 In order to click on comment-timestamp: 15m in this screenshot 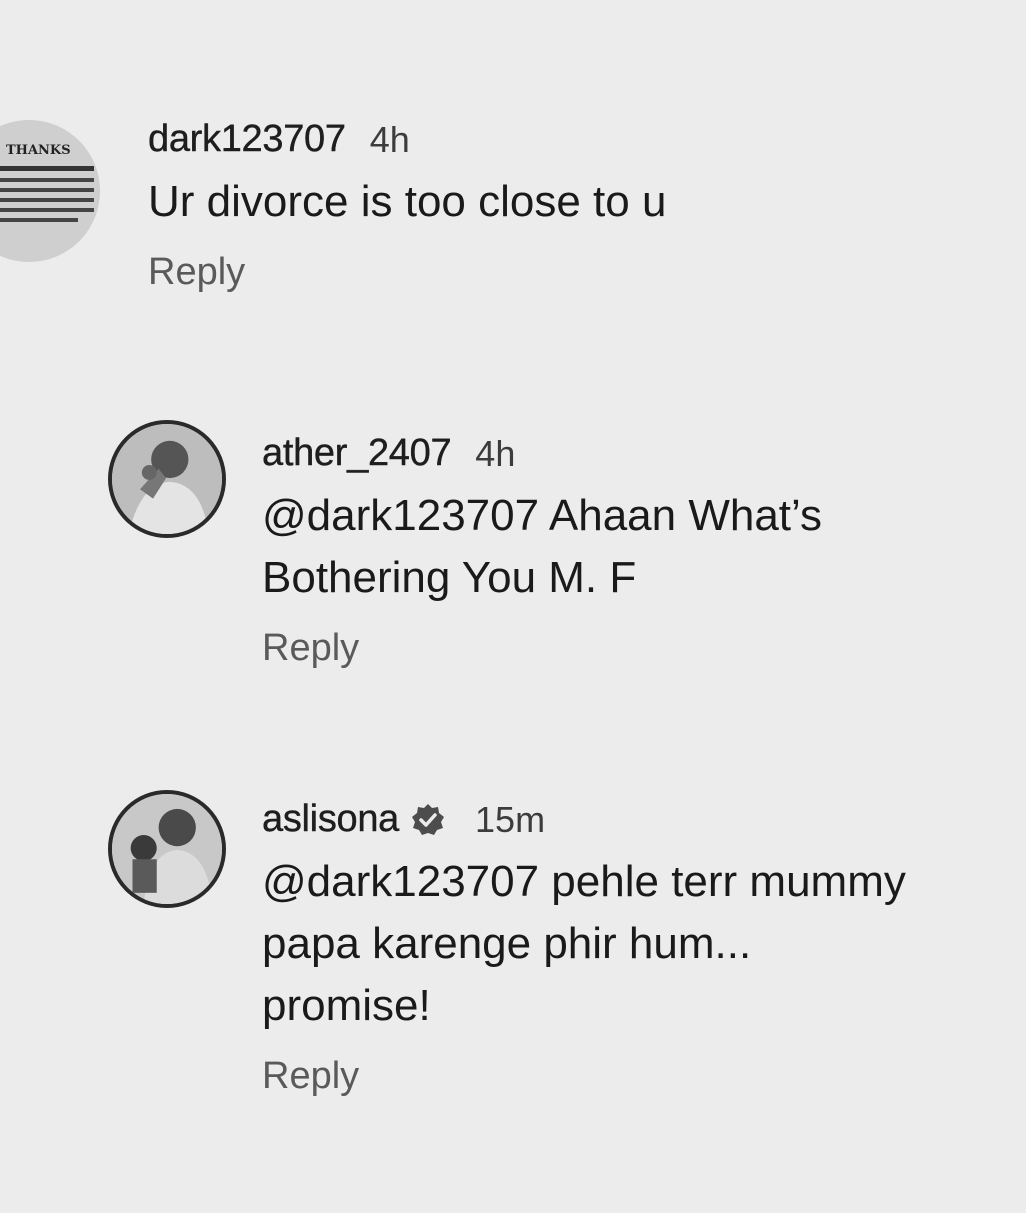, I will do `click(510, 819)`.